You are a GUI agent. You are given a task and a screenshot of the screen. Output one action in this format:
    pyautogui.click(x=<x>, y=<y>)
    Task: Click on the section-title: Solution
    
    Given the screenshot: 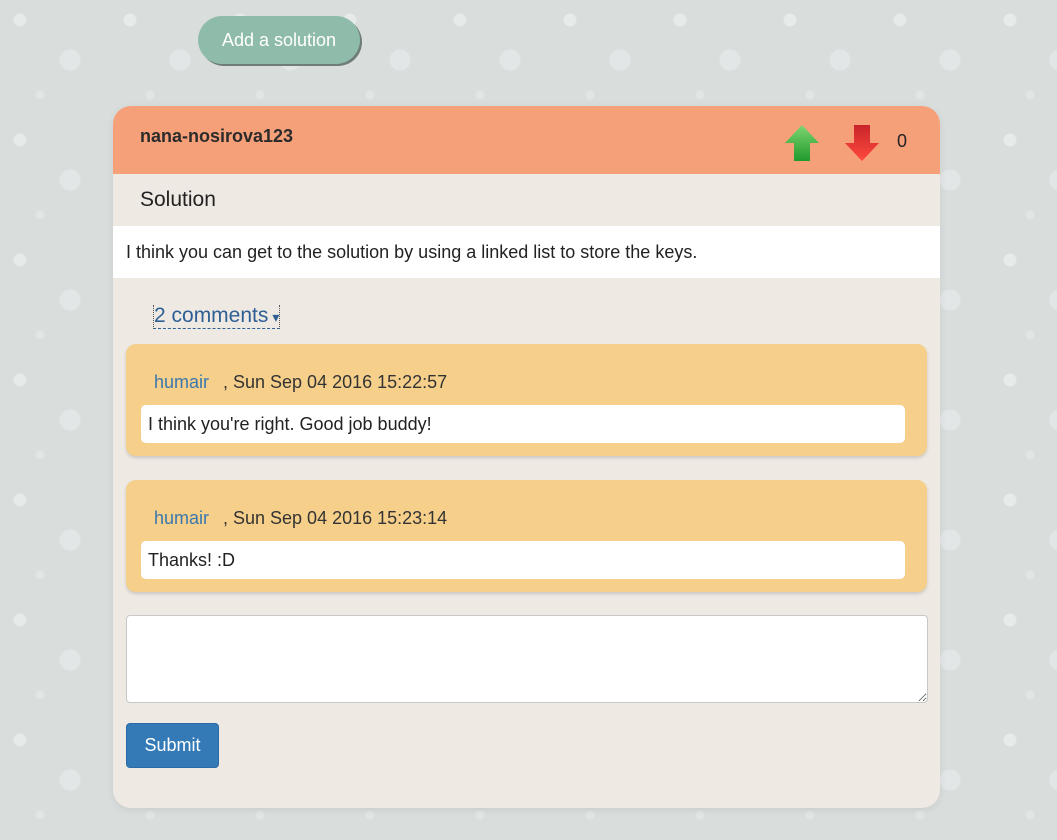 What is the action you would take?
    pyautogui.click(x=178, y=199)
    